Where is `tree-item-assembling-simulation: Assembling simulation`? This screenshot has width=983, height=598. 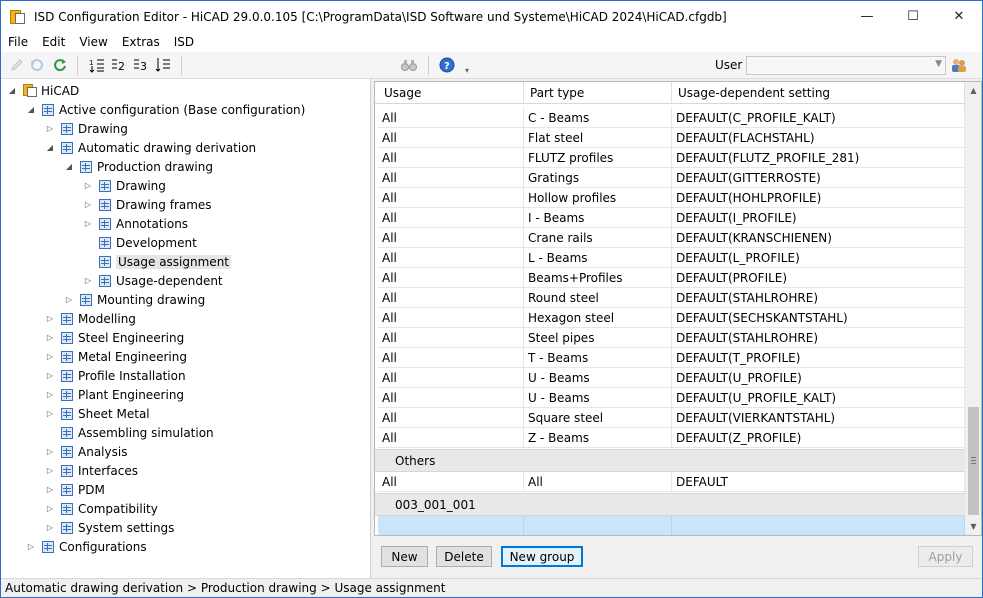 tree-item-assembling-simulation: Assembling simulation is located at coordinates (129, 432).